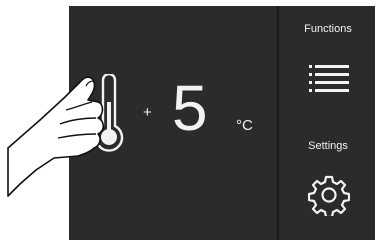  What do you see at coordinates (109, 116) in the screenshot?
I see `thermometer-icon` at bounding box center [109, 116].